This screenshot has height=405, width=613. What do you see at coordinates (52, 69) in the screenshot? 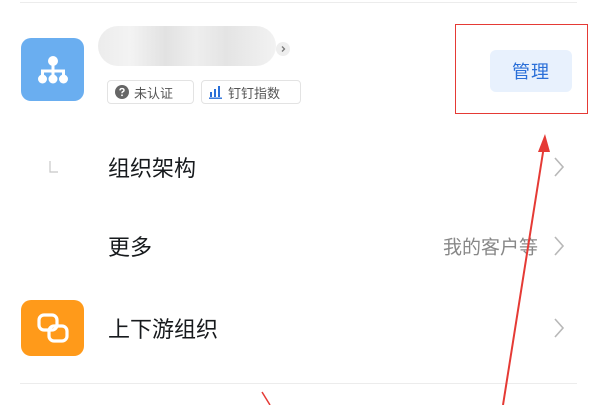
I see `org-avatar-icon` at bounding box center [52, 69].